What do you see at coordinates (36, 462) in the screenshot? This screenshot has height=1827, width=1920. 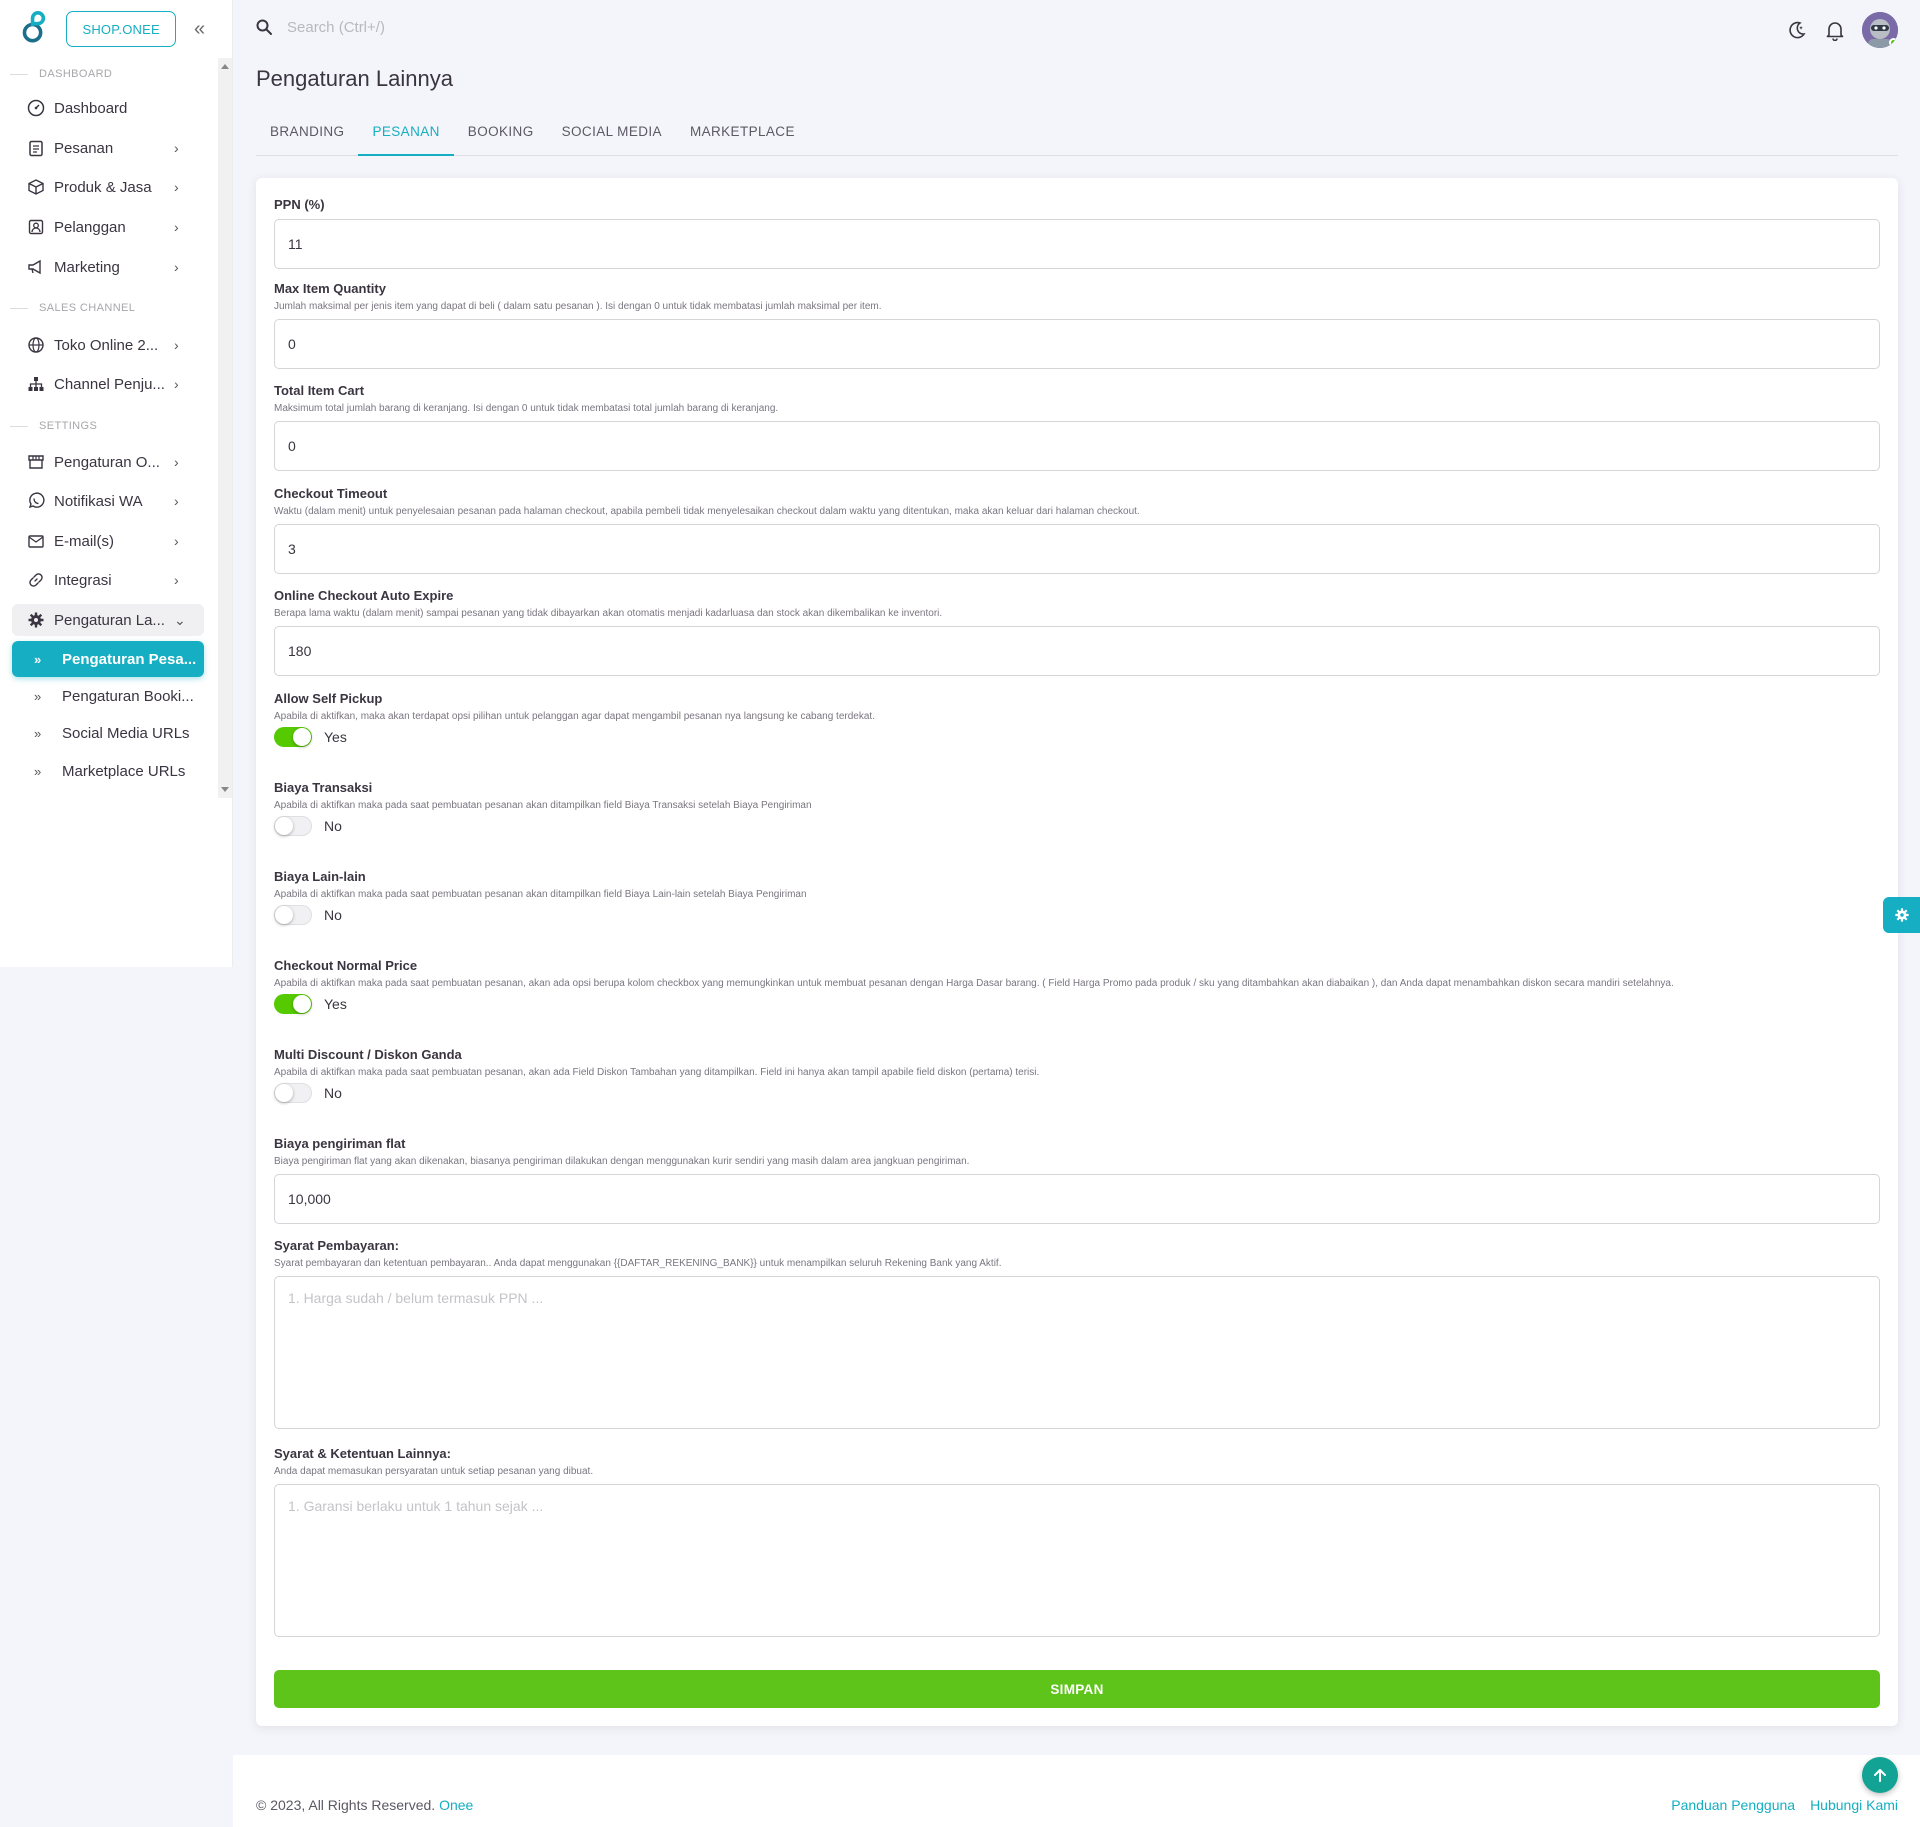 I see `store-icon` at bounding box center [36, 462].